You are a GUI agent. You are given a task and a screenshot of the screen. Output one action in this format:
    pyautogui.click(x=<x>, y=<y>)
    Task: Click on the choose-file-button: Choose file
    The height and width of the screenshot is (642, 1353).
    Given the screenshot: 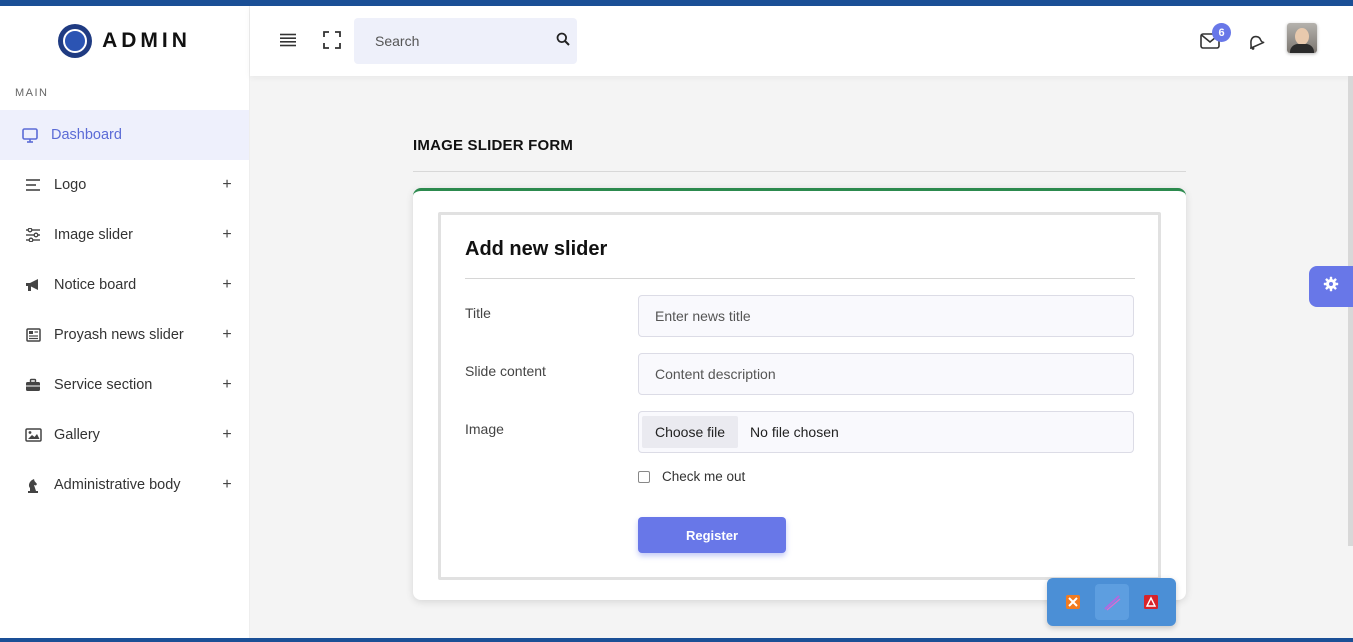 What is the action you would take?
    pyautogui.click(x=690, y=432)
    